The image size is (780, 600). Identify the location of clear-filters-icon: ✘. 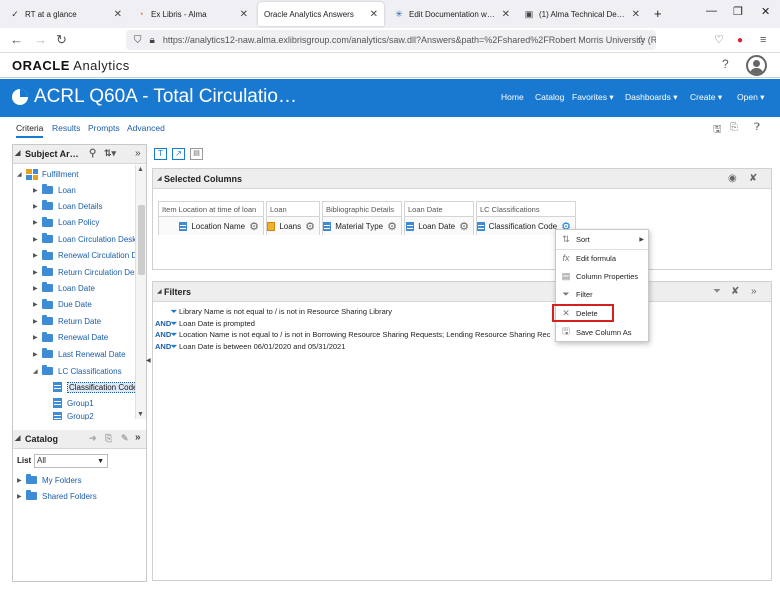
(735, 291).